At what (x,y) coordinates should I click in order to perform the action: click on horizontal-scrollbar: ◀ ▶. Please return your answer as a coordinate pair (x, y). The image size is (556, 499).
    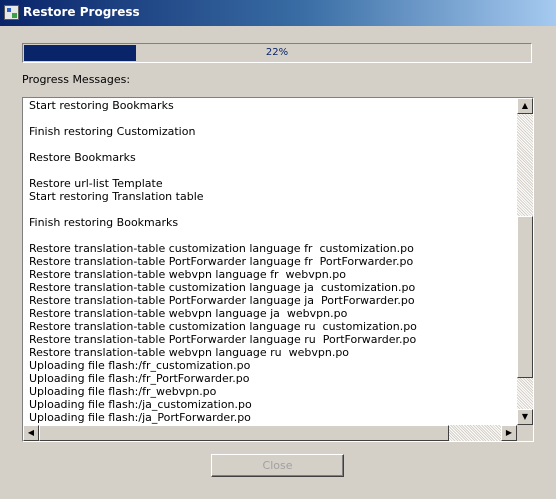
    Looking at the image, I should click on (270, 433).